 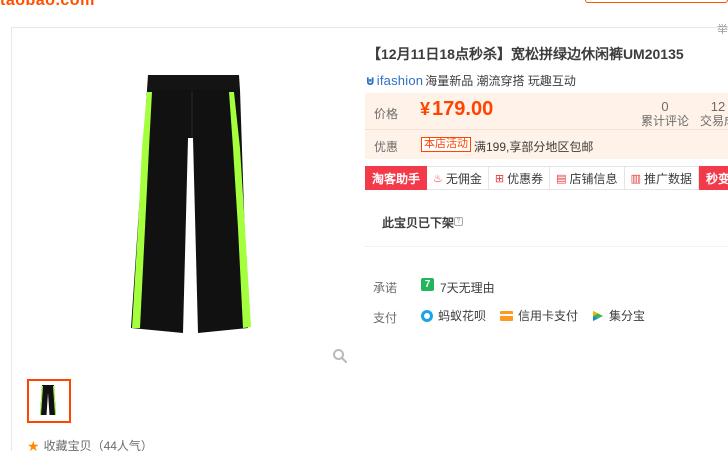 I want to click on payment-jifenbao: 集分宝, so click(x=618, y=315).